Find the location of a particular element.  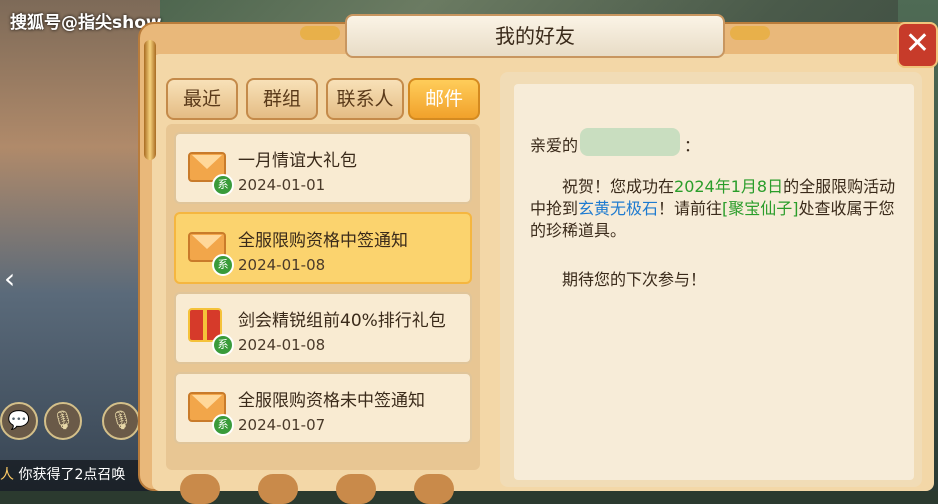

redacted-username is located at coordinates (630, 142).